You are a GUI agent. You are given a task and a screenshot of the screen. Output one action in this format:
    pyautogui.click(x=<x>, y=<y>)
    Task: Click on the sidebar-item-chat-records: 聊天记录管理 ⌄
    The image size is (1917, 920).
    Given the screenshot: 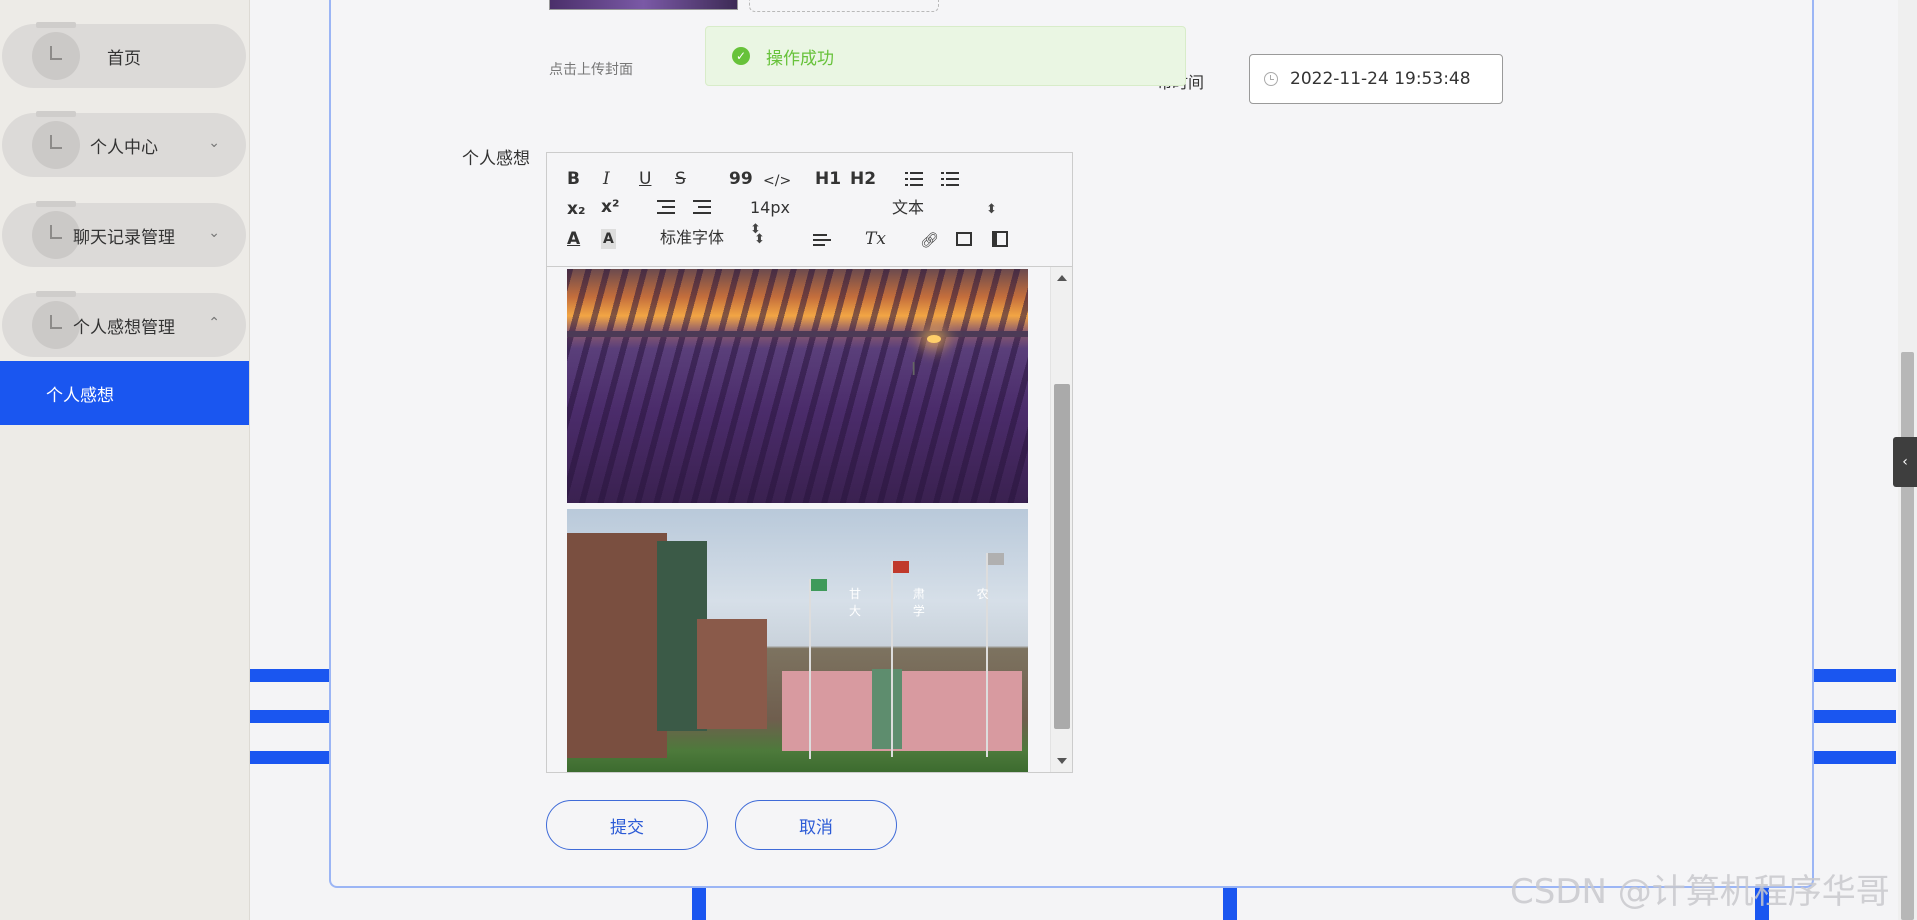 What is the action you would take?
    pyautogui.click(x=124, y=234)
    